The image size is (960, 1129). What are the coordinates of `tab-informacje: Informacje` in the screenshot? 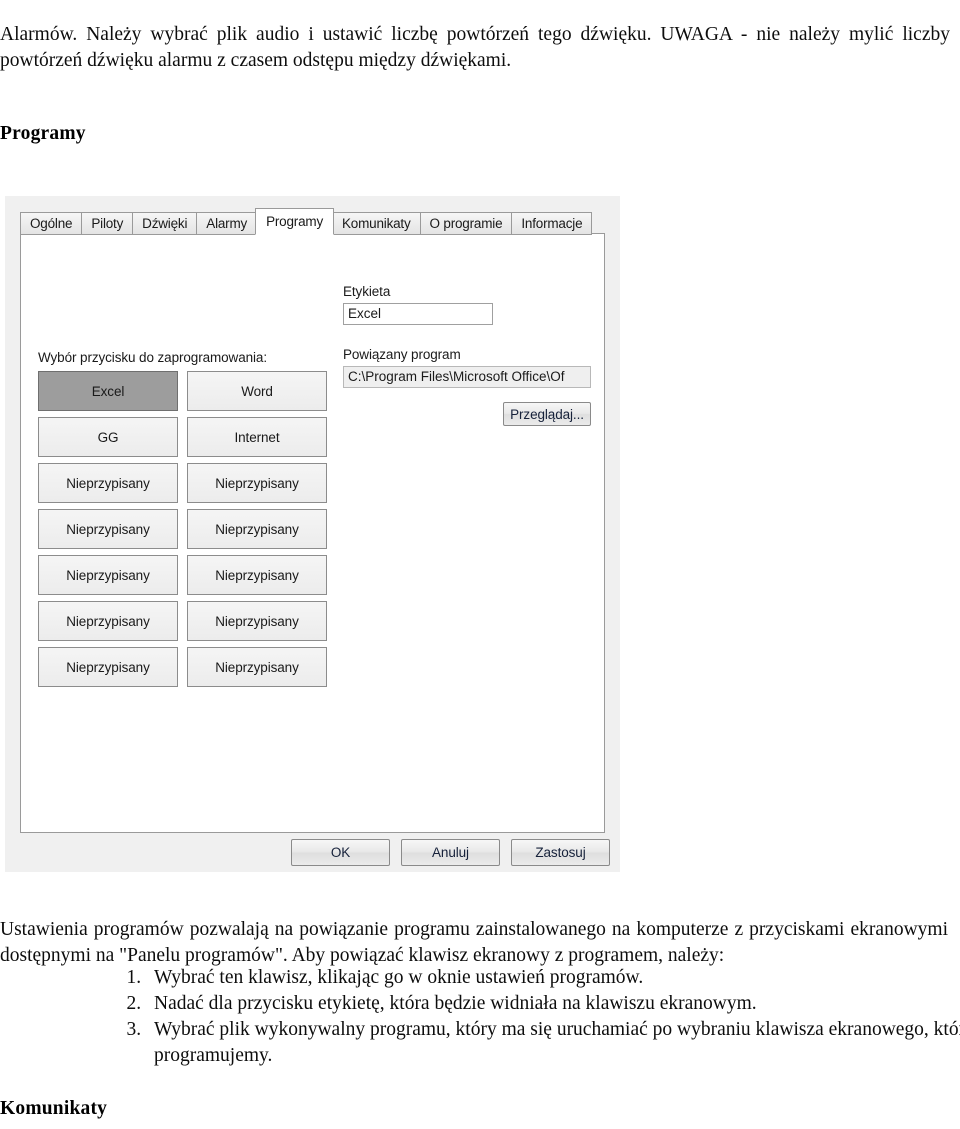 It's located at (552, 223).